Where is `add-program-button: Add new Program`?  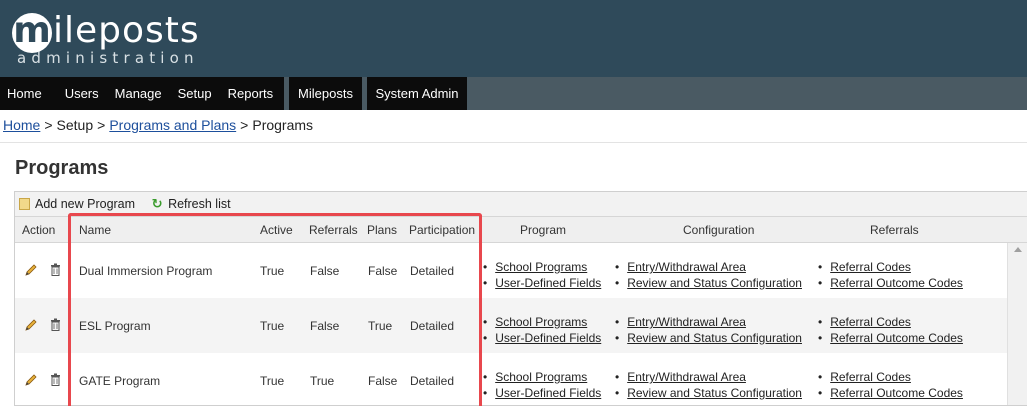 add-program-button: Add new Program is located at coordinates (77, 204).